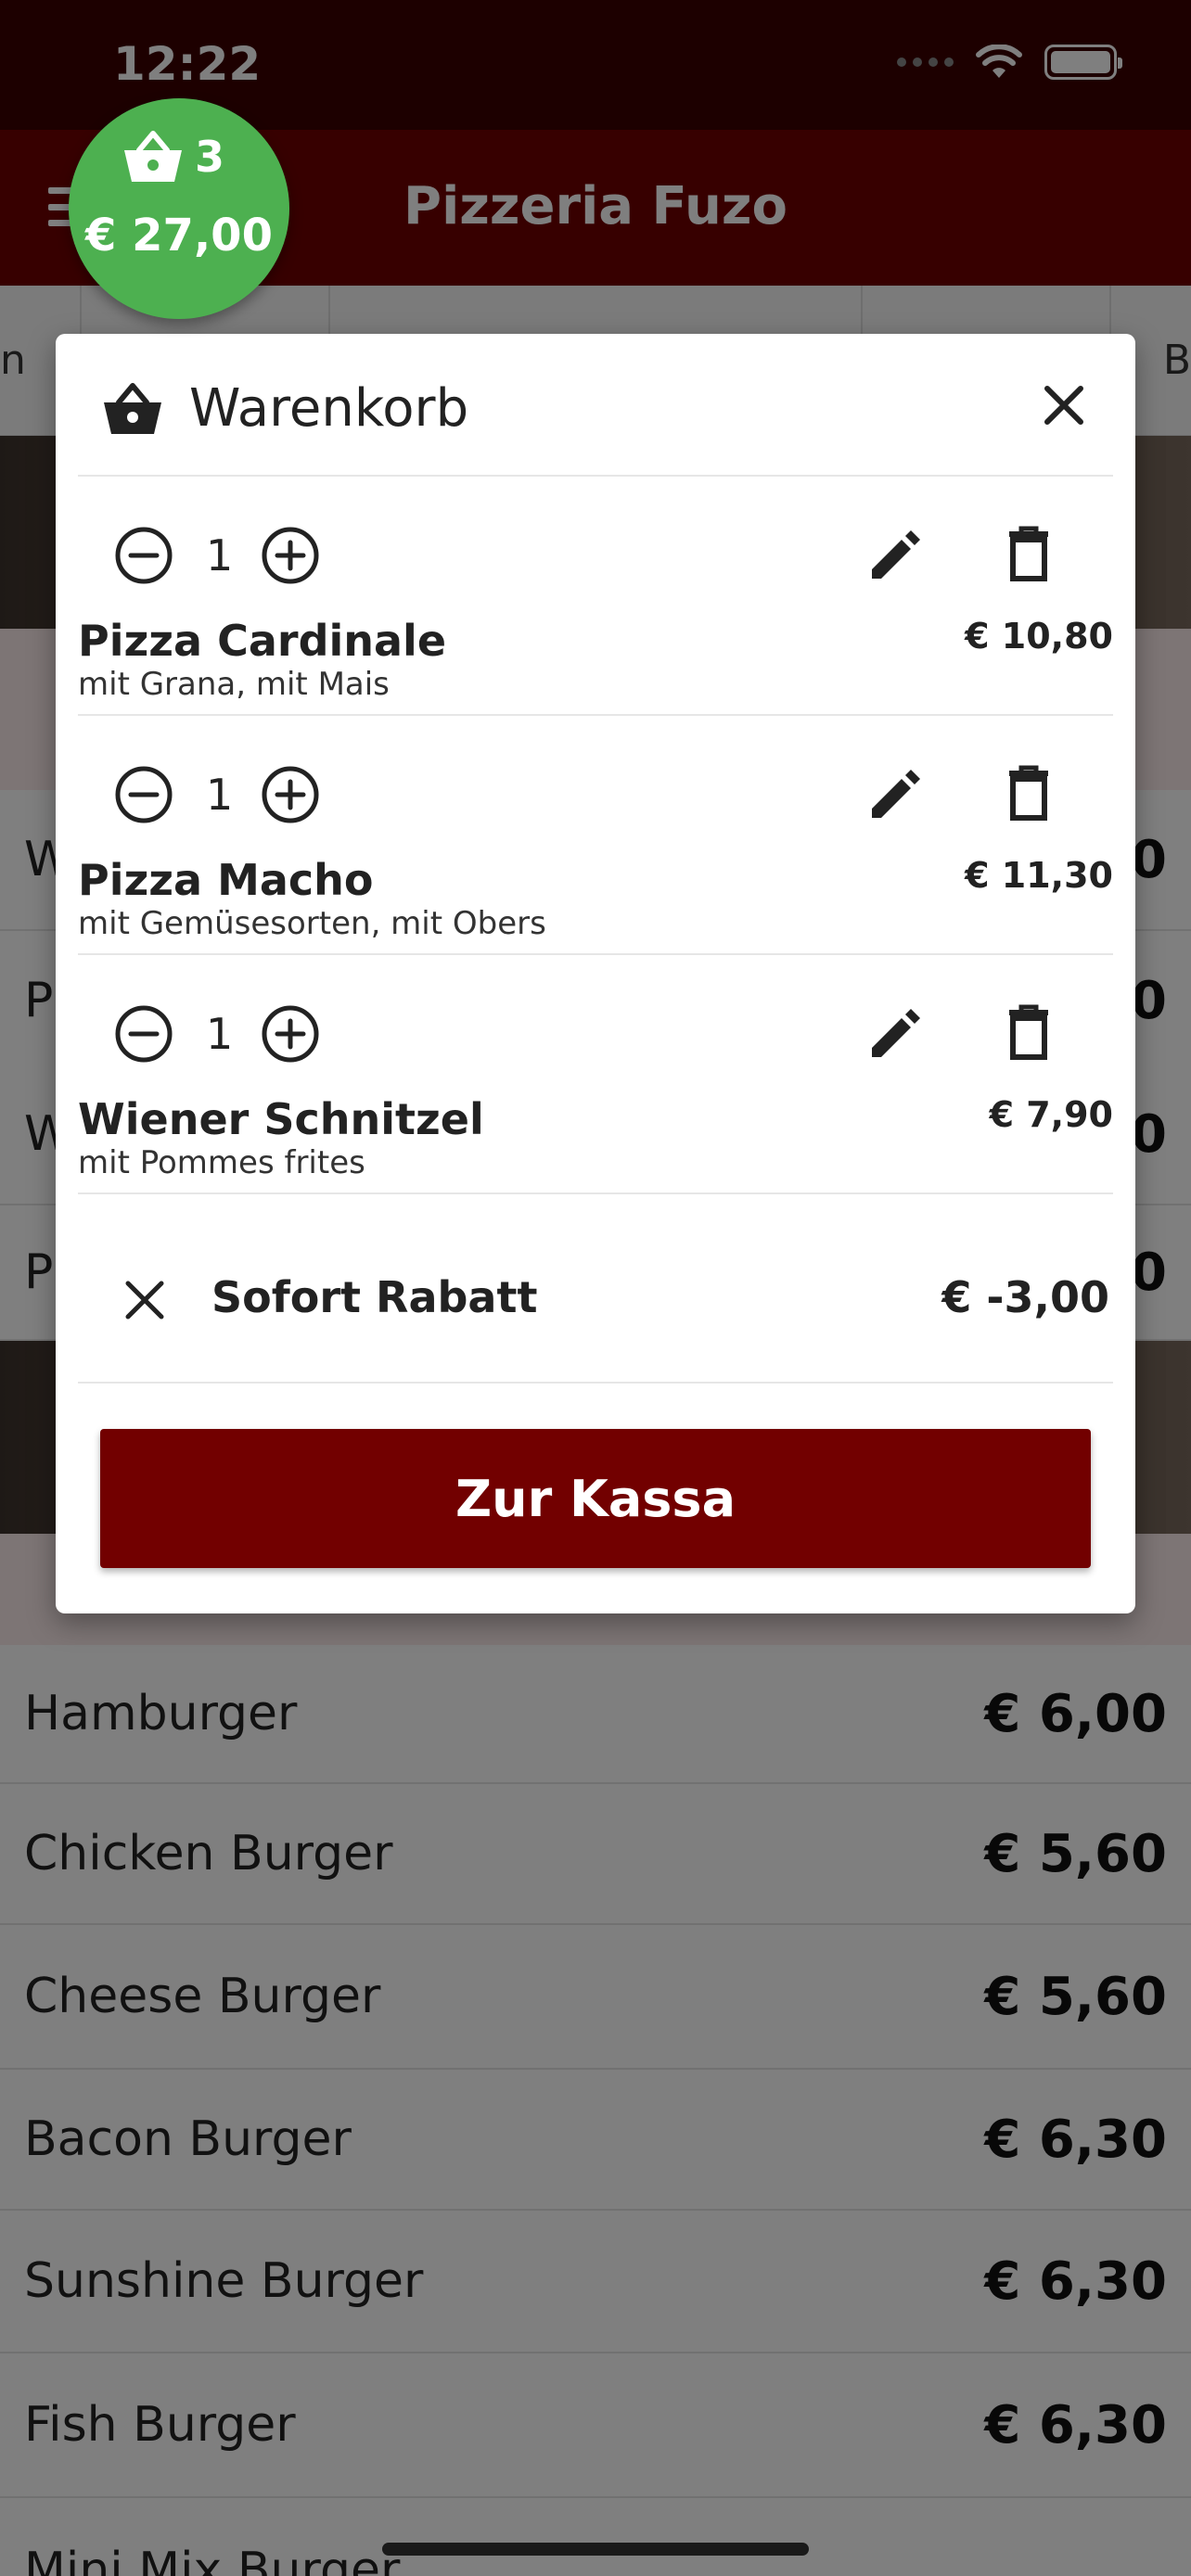 The width and height of the screenshot is (1191, 2576). I want to click on discount-row: Sofort Rabatt € -3,00, so click(595, 1296).